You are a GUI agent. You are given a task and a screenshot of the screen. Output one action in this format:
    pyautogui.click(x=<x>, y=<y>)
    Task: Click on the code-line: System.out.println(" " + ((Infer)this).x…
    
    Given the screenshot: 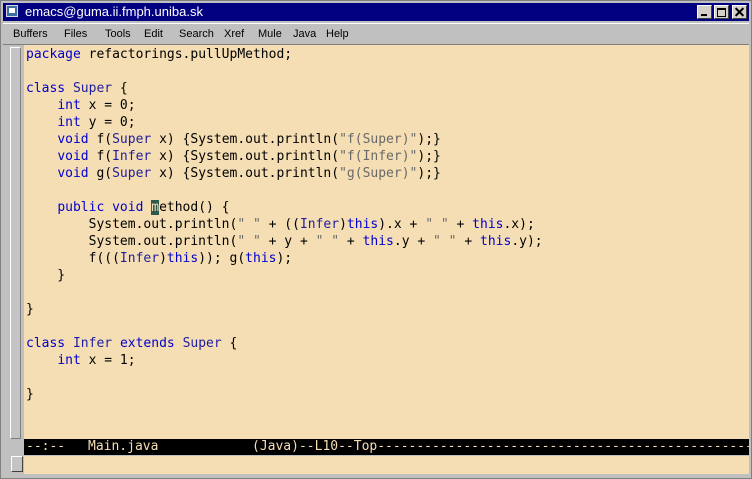 What is the action you would take?
    pyautogui.click(x=284, y=224)
    